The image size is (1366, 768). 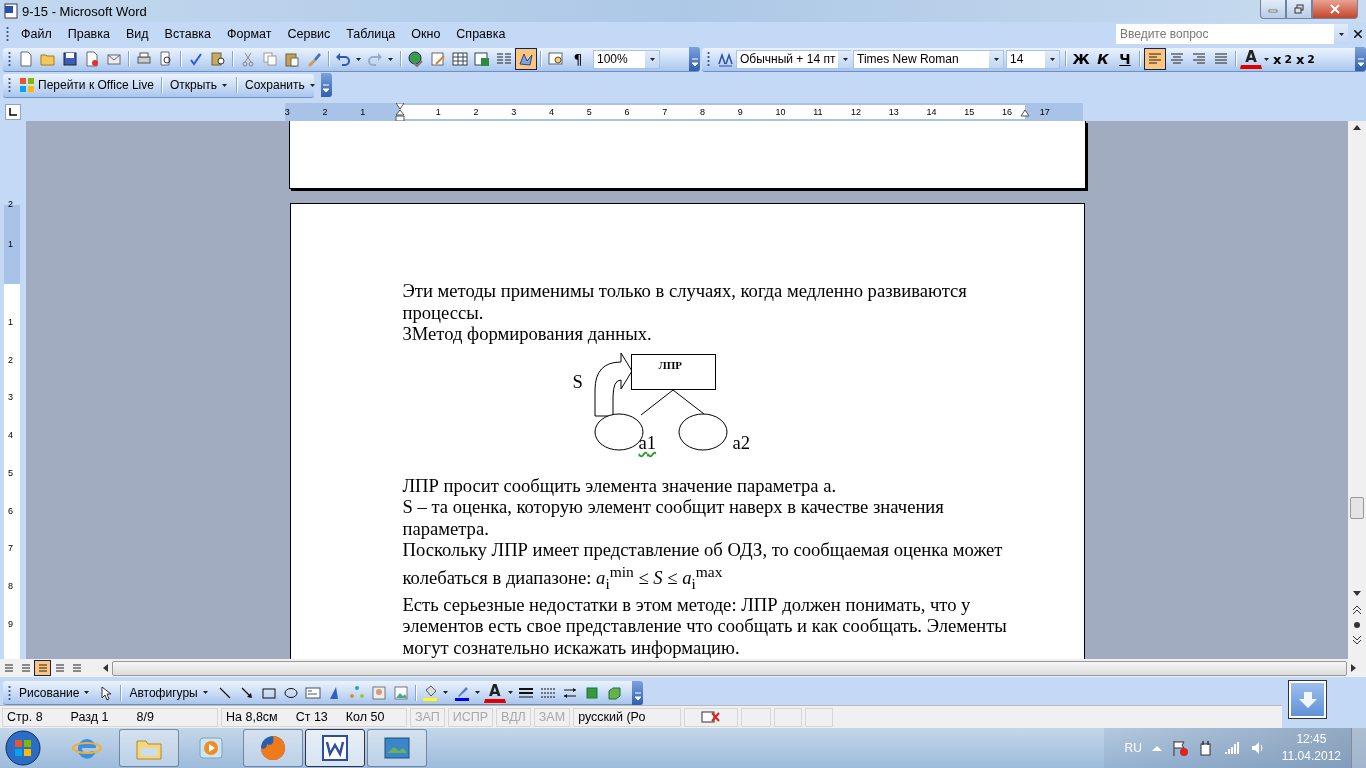 I want to click on ruler-number: 2, so click(x=10, y=359).